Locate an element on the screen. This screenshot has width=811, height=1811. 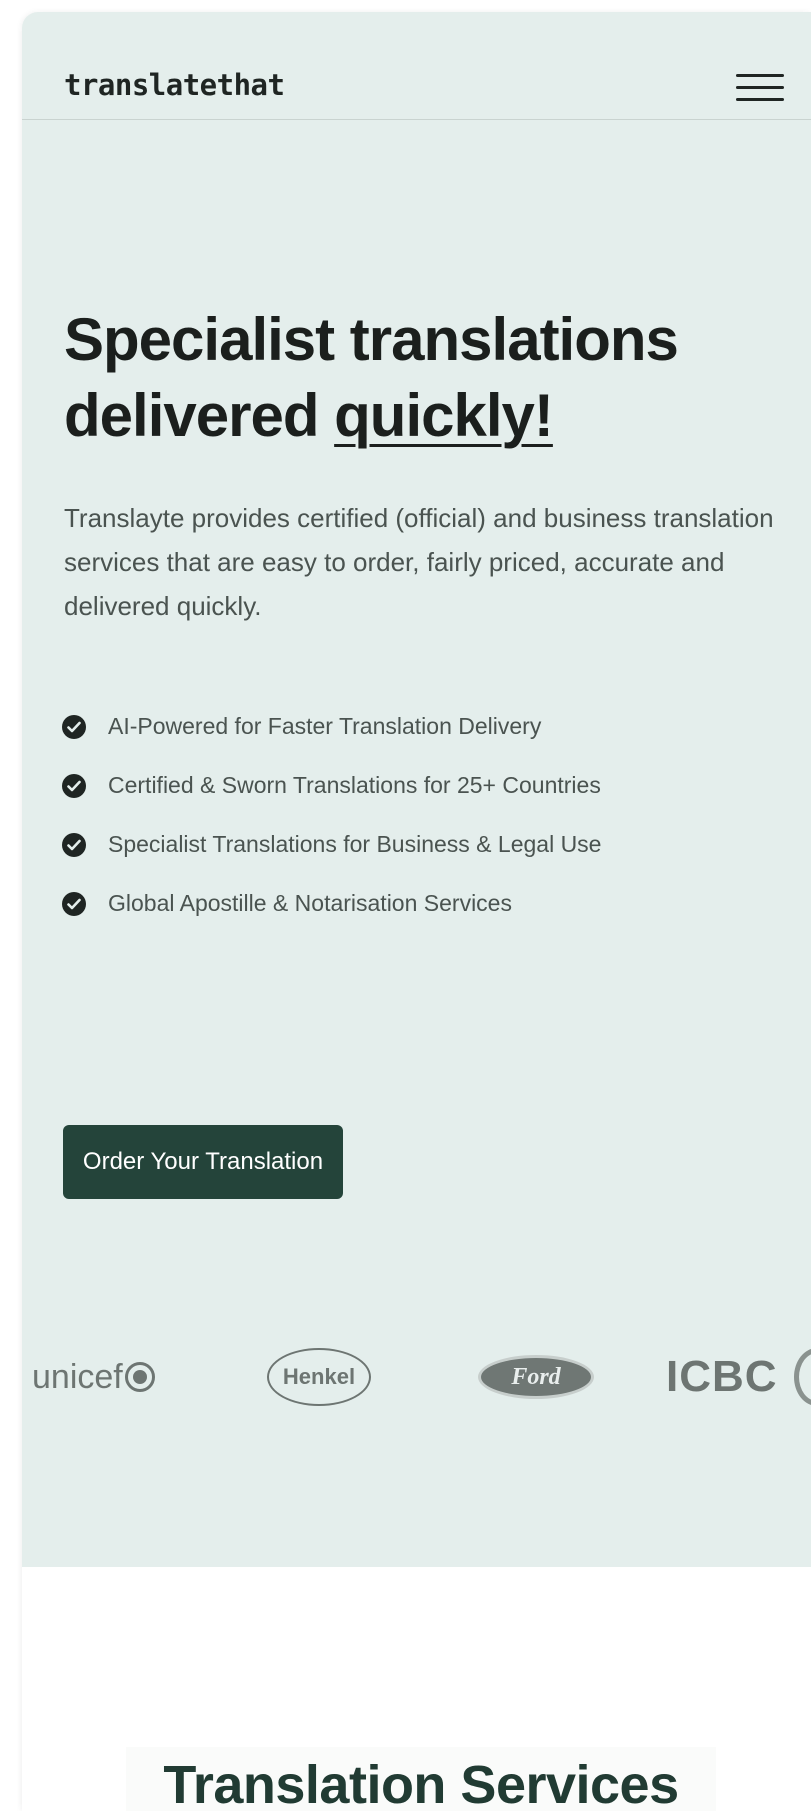
henkel-logo-text: Henkel is located at coordinates (319, 1377).